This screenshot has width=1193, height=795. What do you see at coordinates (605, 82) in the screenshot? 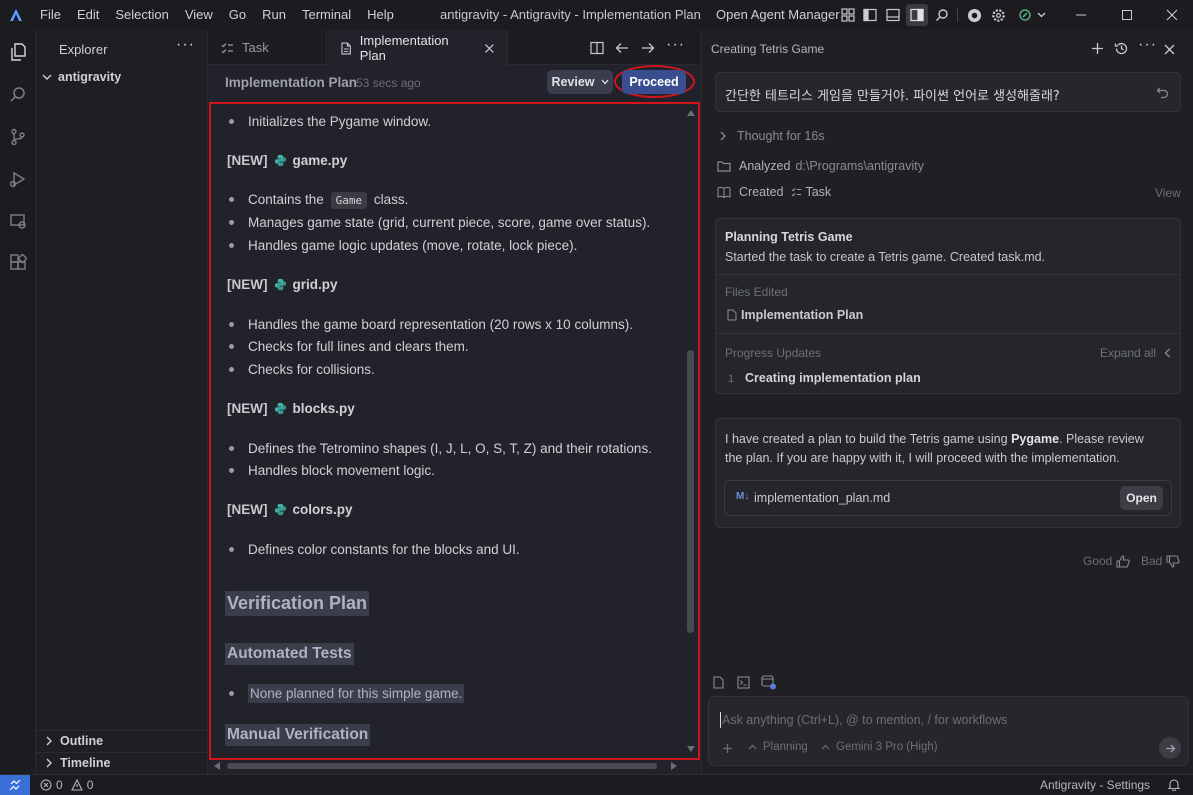
I see `chevron-down-icon` at bounding box center [605, 82].